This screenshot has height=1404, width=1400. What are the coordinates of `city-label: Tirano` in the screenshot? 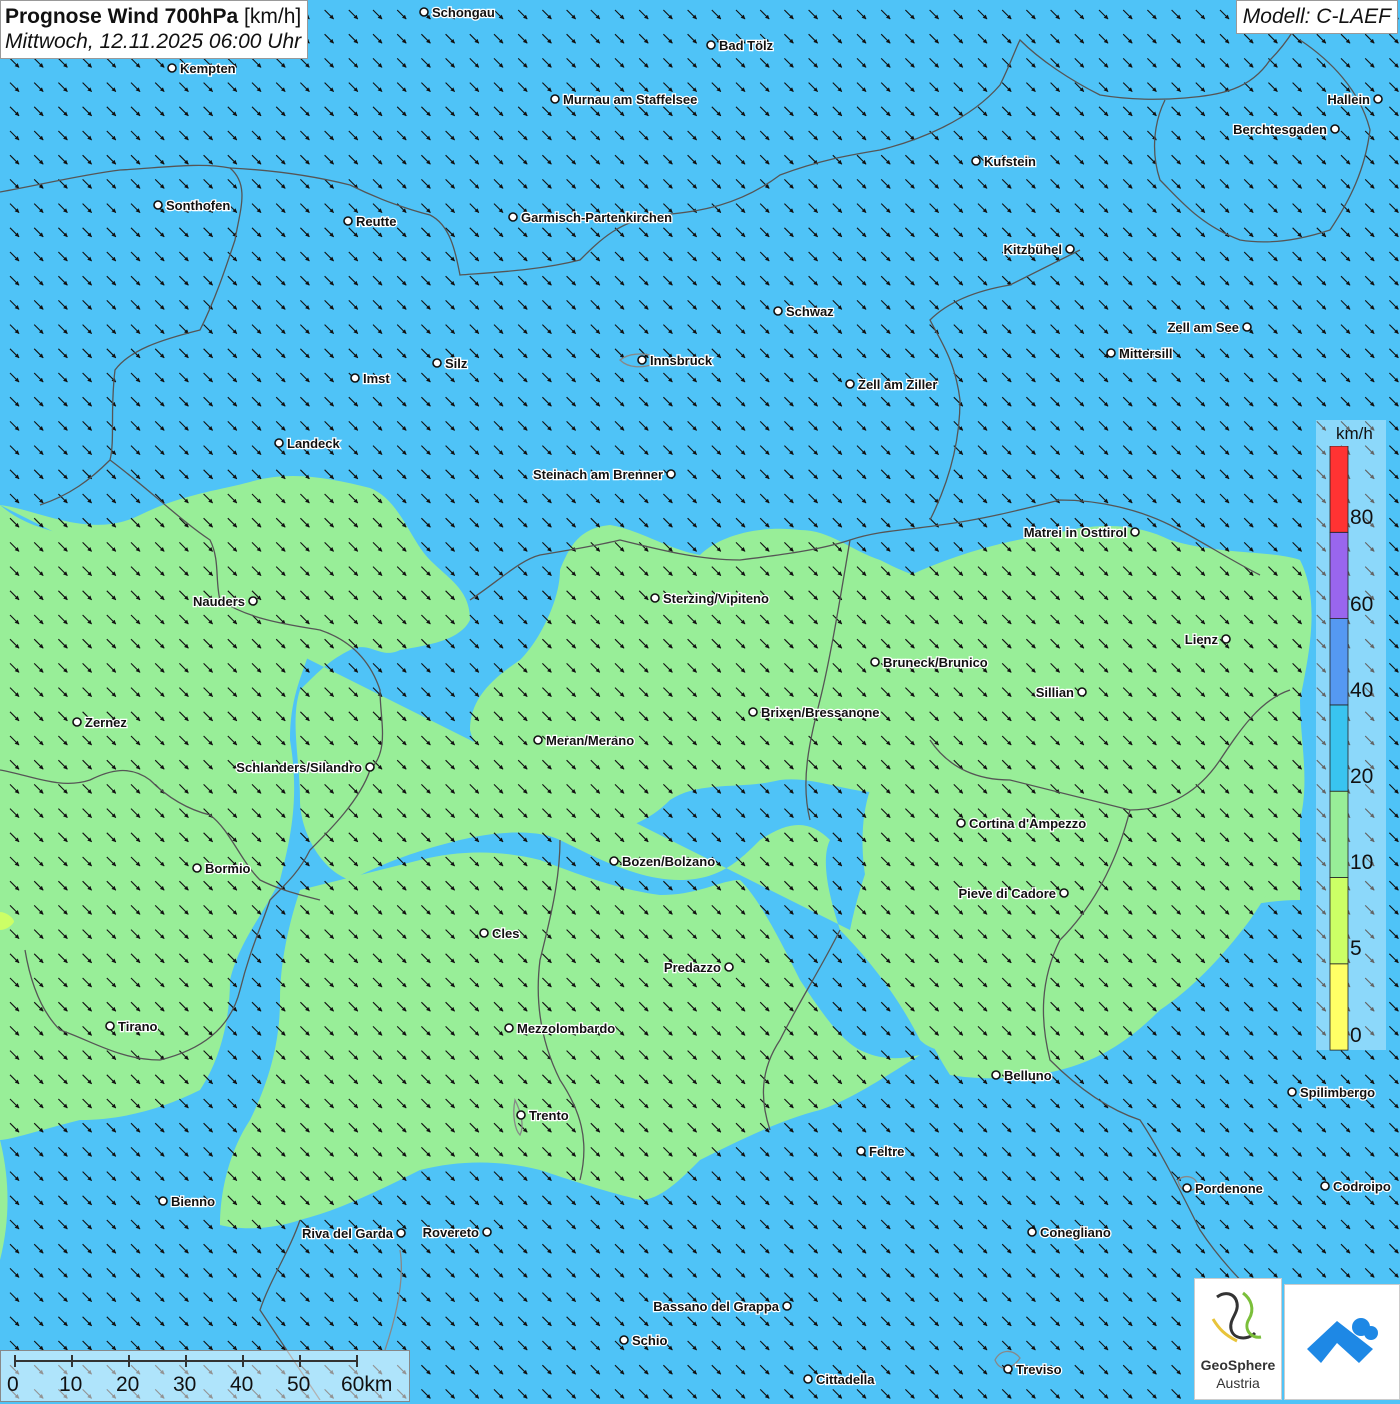 It's located at (138, 1026).